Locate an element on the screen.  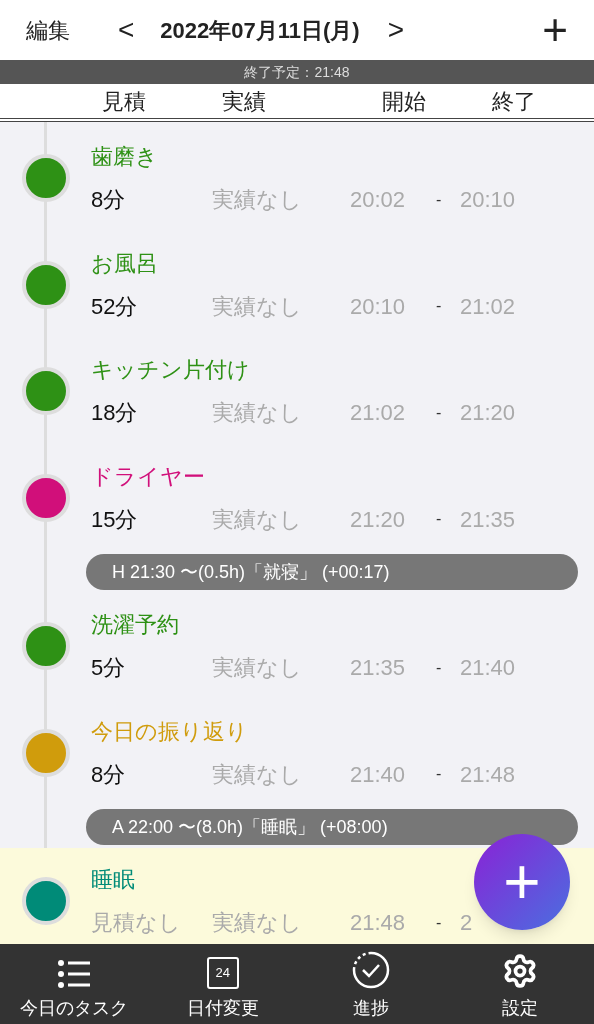
date-title: 2022年07月11日(月) is located at coordinates (260, 30).